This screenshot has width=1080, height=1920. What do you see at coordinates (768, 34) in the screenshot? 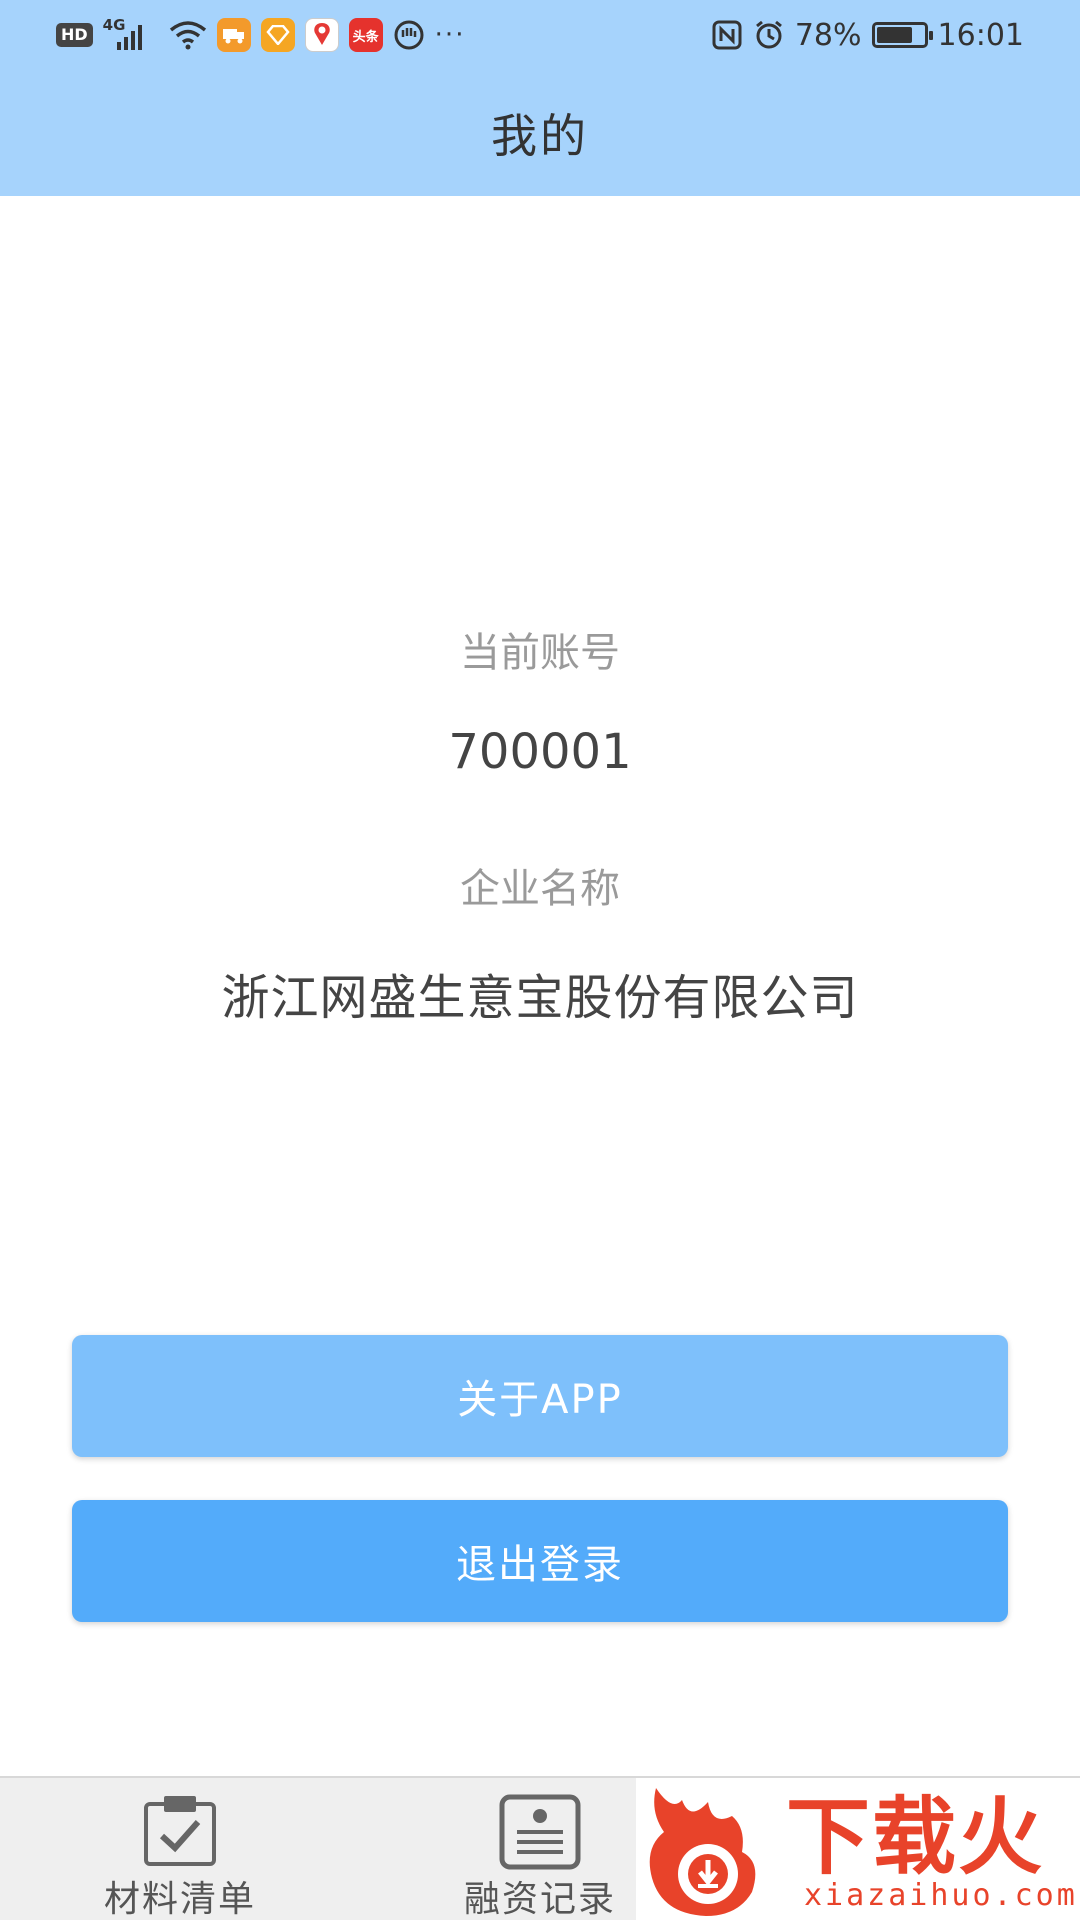
I see `alarm-icon` at bounding box center [768, 34].